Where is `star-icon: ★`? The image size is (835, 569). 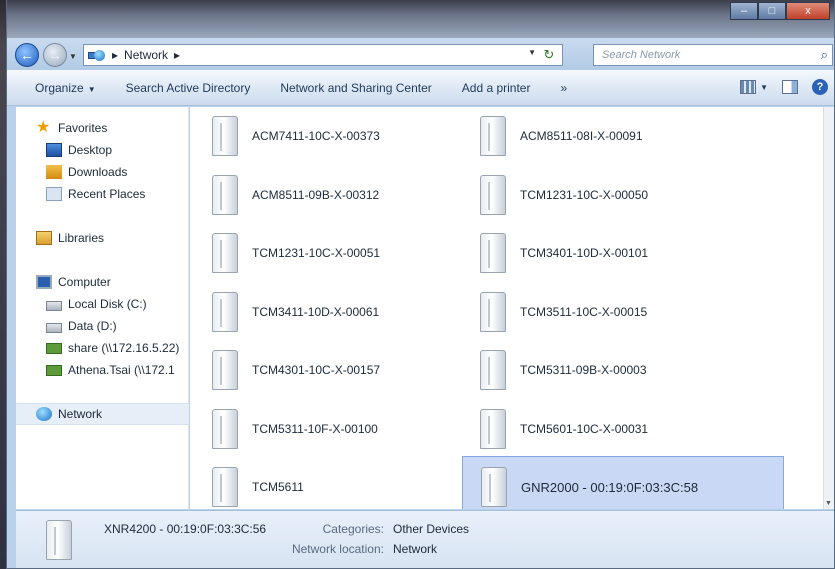
star-icon: ★ is located at coordinates (43, 127).